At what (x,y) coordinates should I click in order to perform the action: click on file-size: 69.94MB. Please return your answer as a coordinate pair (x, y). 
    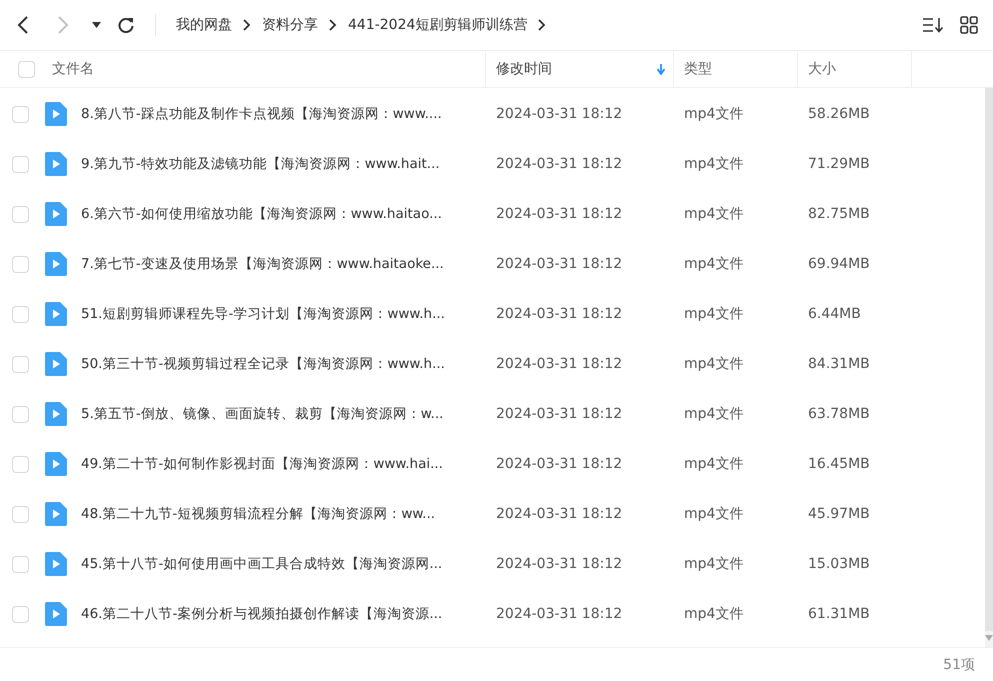
    Looking at the image, I should click on (839, 264).